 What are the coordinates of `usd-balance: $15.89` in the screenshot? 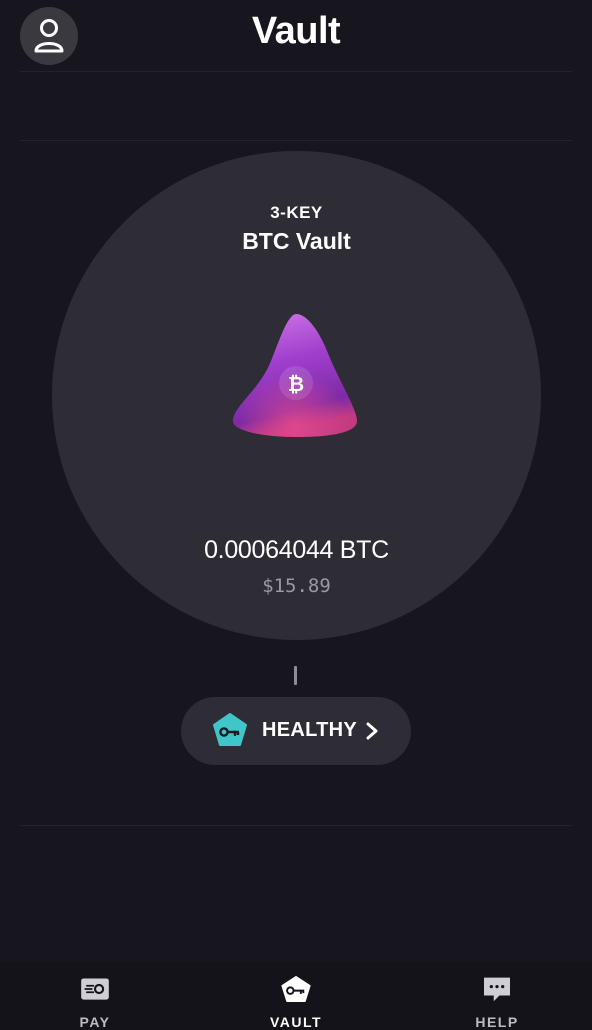 It's located at (296, 586).